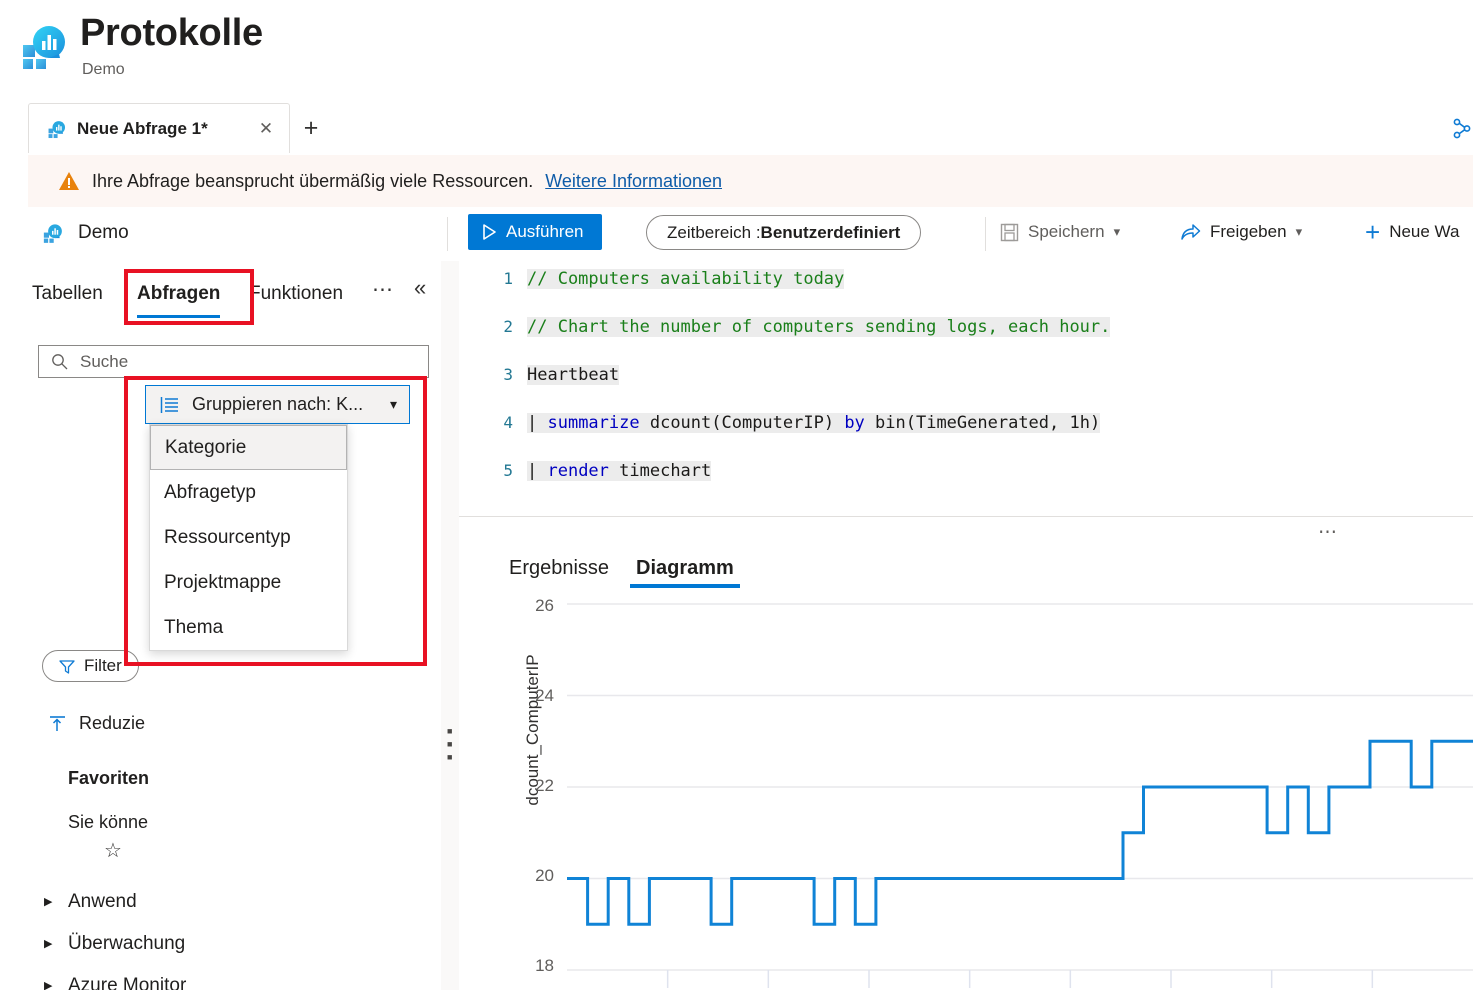  Describe the element at coordinates (450, 625) in the screenshot. I see `panel-splitter` at that location.